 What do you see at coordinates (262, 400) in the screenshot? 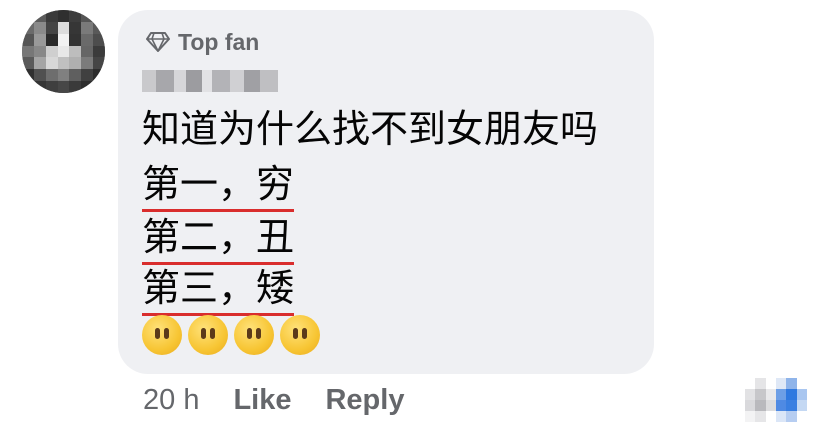
I see `like-button: Like` at bounding box center [262, 400].